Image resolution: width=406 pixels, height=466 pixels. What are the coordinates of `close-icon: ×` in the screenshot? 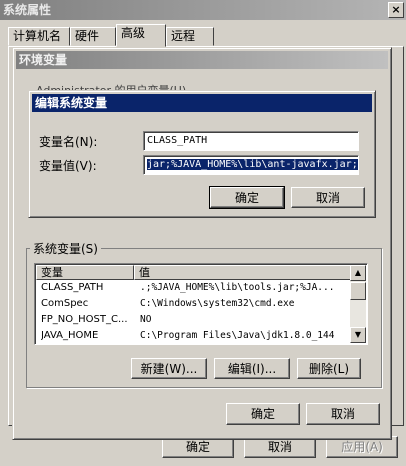 It's located at (396, 10).